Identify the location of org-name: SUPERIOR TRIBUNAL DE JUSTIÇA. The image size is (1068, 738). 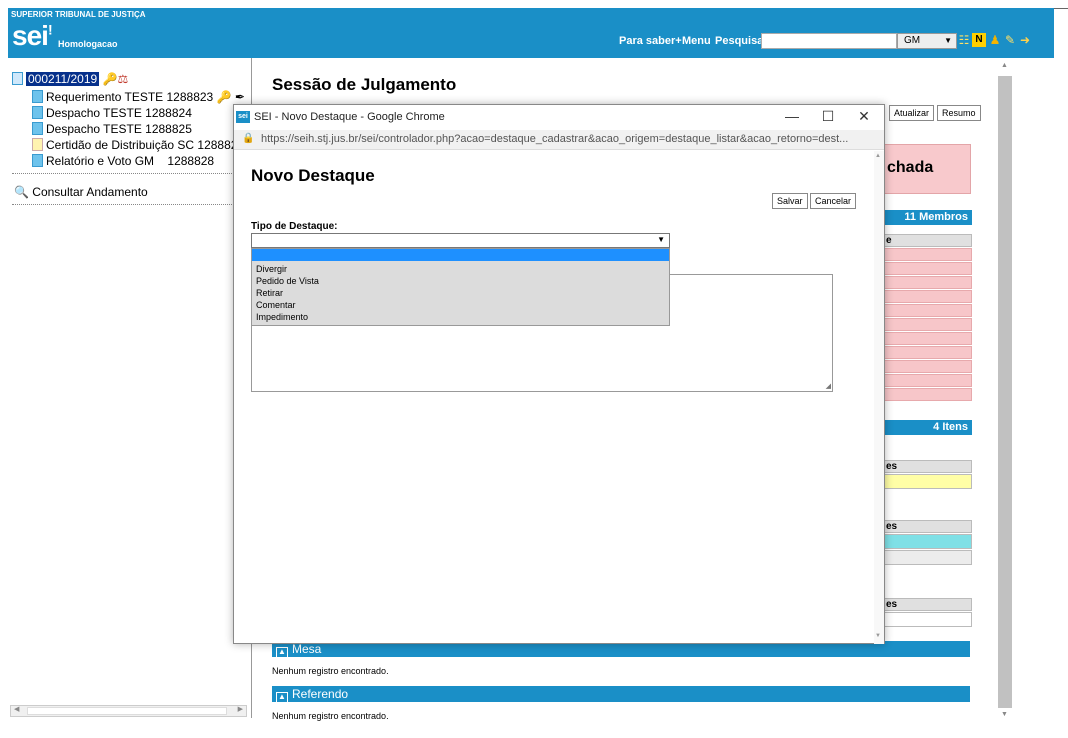
(78, 14).